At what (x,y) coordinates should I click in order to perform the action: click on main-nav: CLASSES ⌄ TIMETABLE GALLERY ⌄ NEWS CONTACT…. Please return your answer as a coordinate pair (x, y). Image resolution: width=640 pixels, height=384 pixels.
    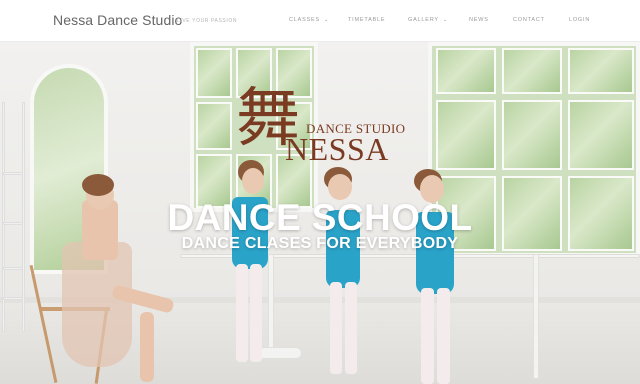
    Looking at the image, I should click on (320, 21).